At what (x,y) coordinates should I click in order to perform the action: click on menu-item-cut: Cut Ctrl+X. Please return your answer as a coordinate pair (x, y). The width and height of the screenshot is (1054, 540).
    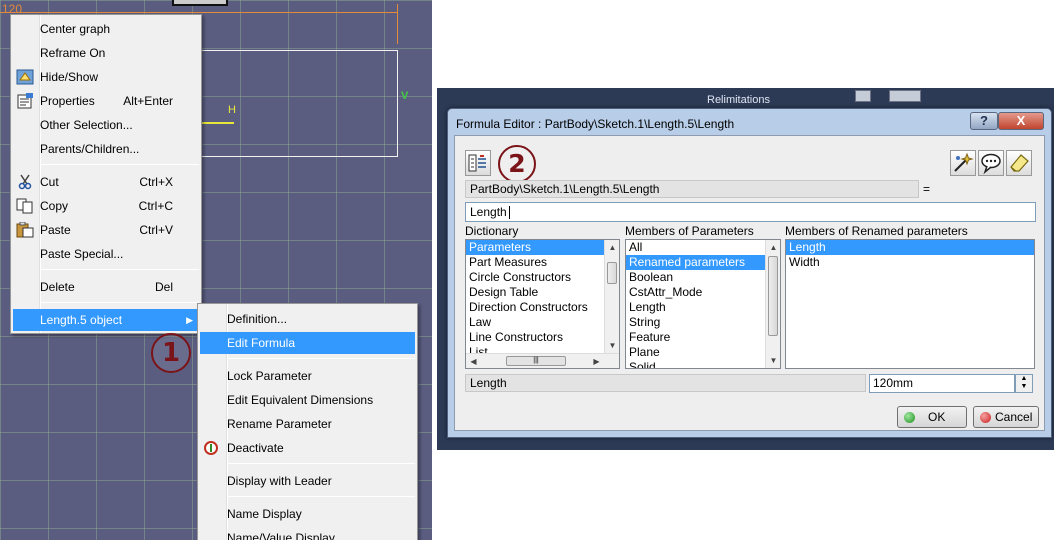
    Looking at the image, I should click on (106, 182).